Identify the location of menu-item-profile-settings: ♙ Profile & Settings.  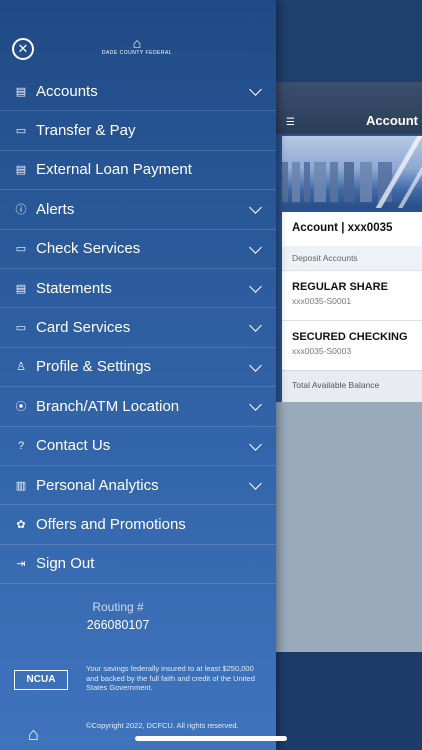
(138, 368).